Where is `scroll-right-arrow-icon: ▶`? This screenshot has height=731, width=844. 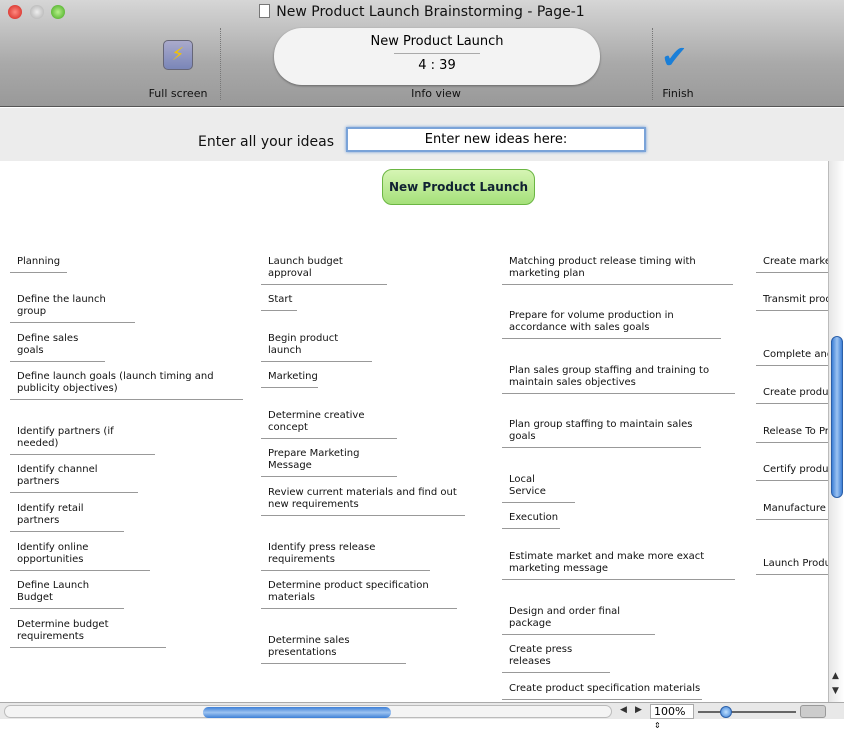 scroll-right-arrow-icon: ▶ is located at coordinates (638, 710).